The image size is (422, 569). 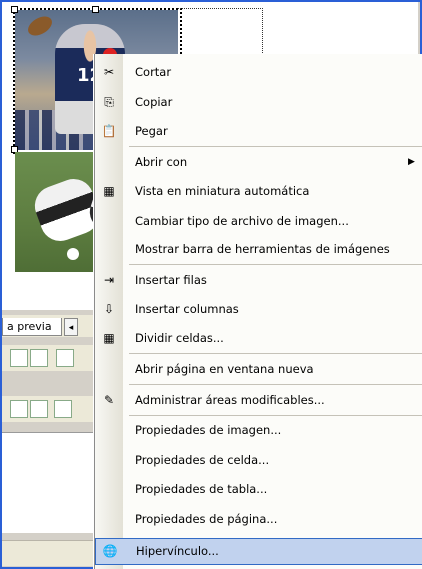 What do you see at coordinates (258, 280) in the screenshot?
I see `menu-item-insertar-filas: ⇥ Insertar filas` at bounding box center [258, 280].